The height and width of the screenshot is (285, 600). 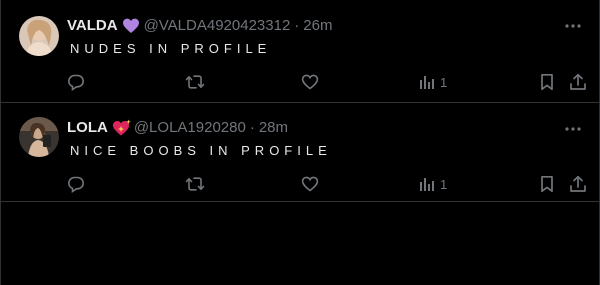 What do you see at coordinates (190, 128) in the screenshot?
I see `user-handle: @LOLA1920280` at bounding box center [190, 128].